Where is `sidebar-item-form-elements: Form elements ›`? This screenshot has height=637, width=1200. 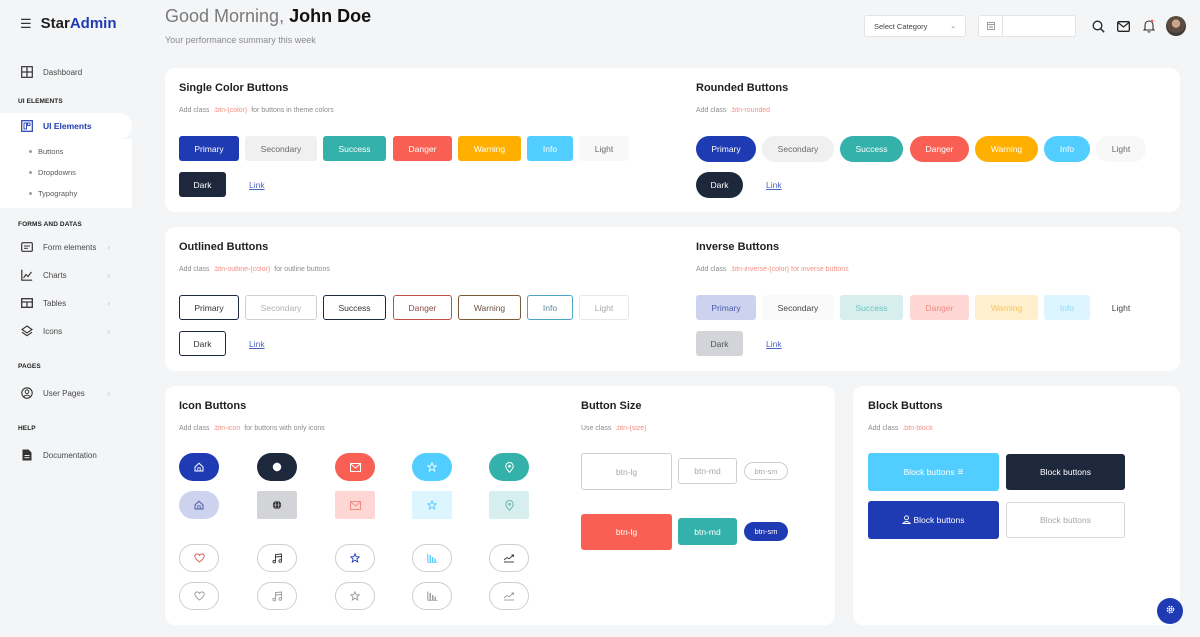 sidebar-item-form-elements: Form elements › is located at coordinates (66, 247).